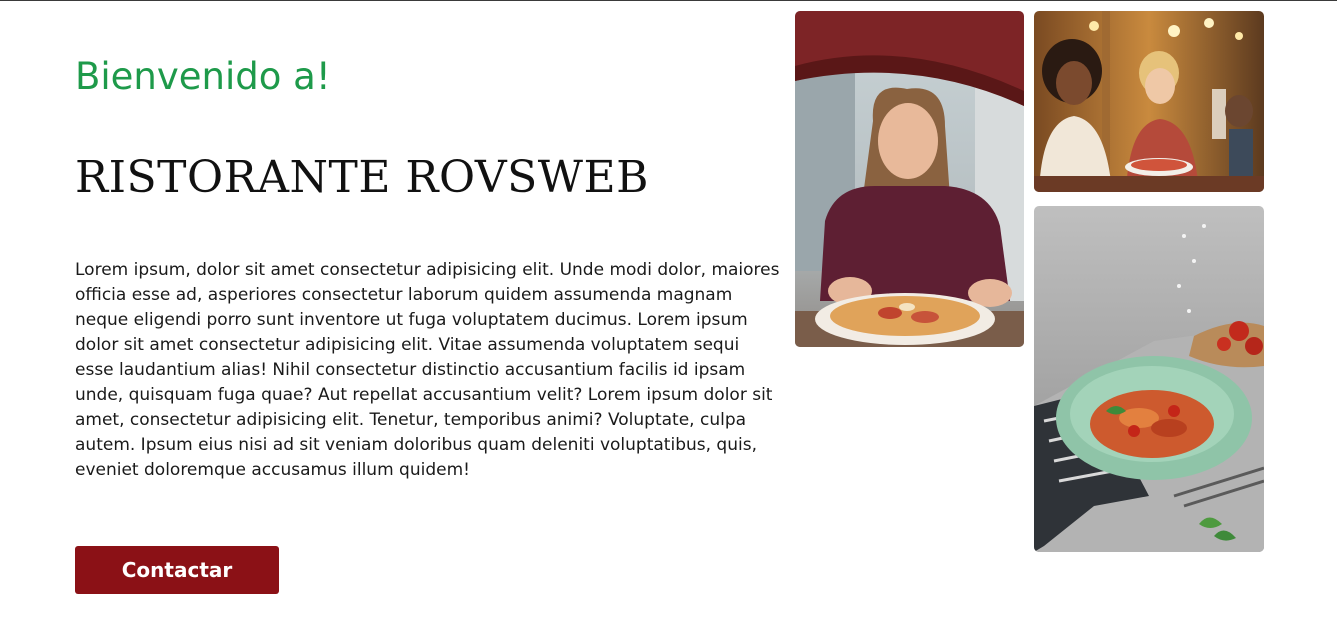 The height and width of the screenshot is (629, 1337). What do you see at coordinates (177, 570) in the screenshot?
I see `contact-button: Contactar` at bounding box center [177, 570].